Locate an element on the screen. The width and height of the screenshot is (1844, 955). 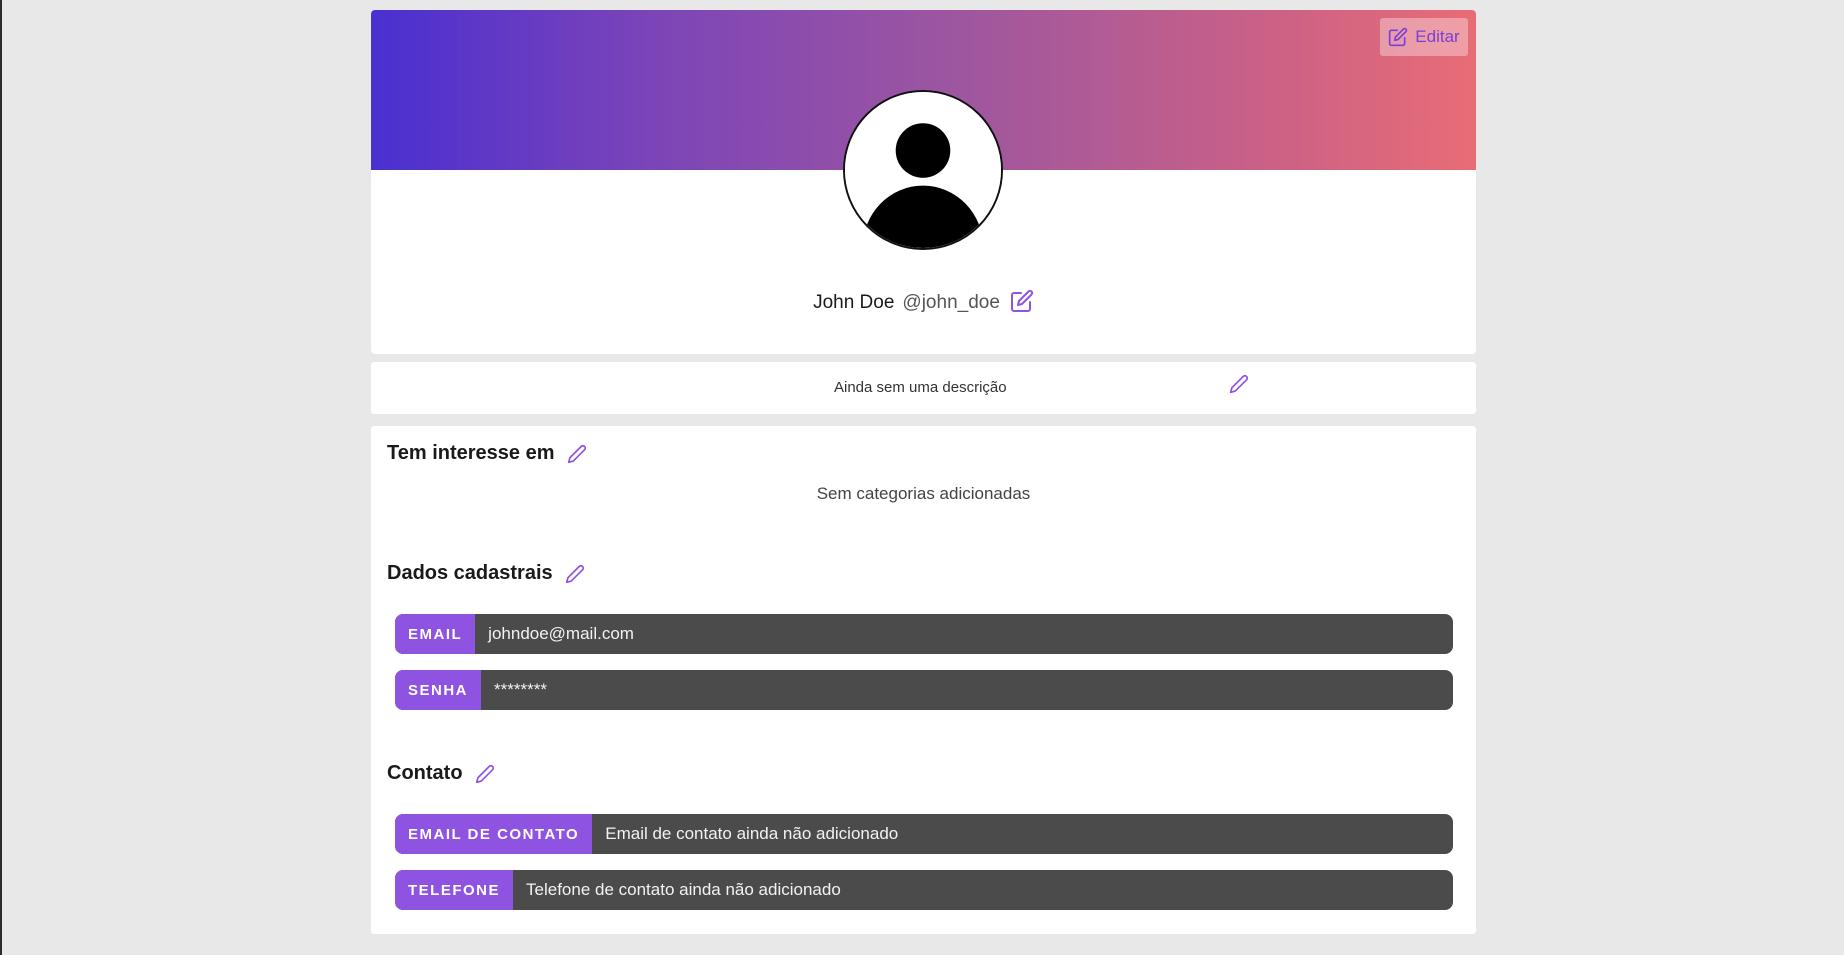
avatar is located at coordinates (923, 170).